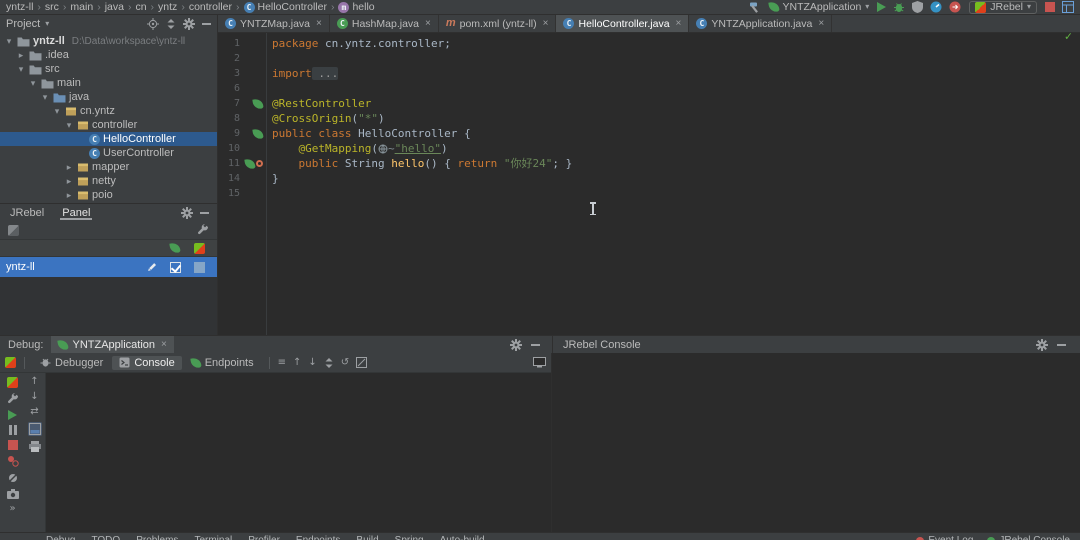 This screenshot has height=540, width=1080. I want to click on code-line-2: 2, so click(649, 58).